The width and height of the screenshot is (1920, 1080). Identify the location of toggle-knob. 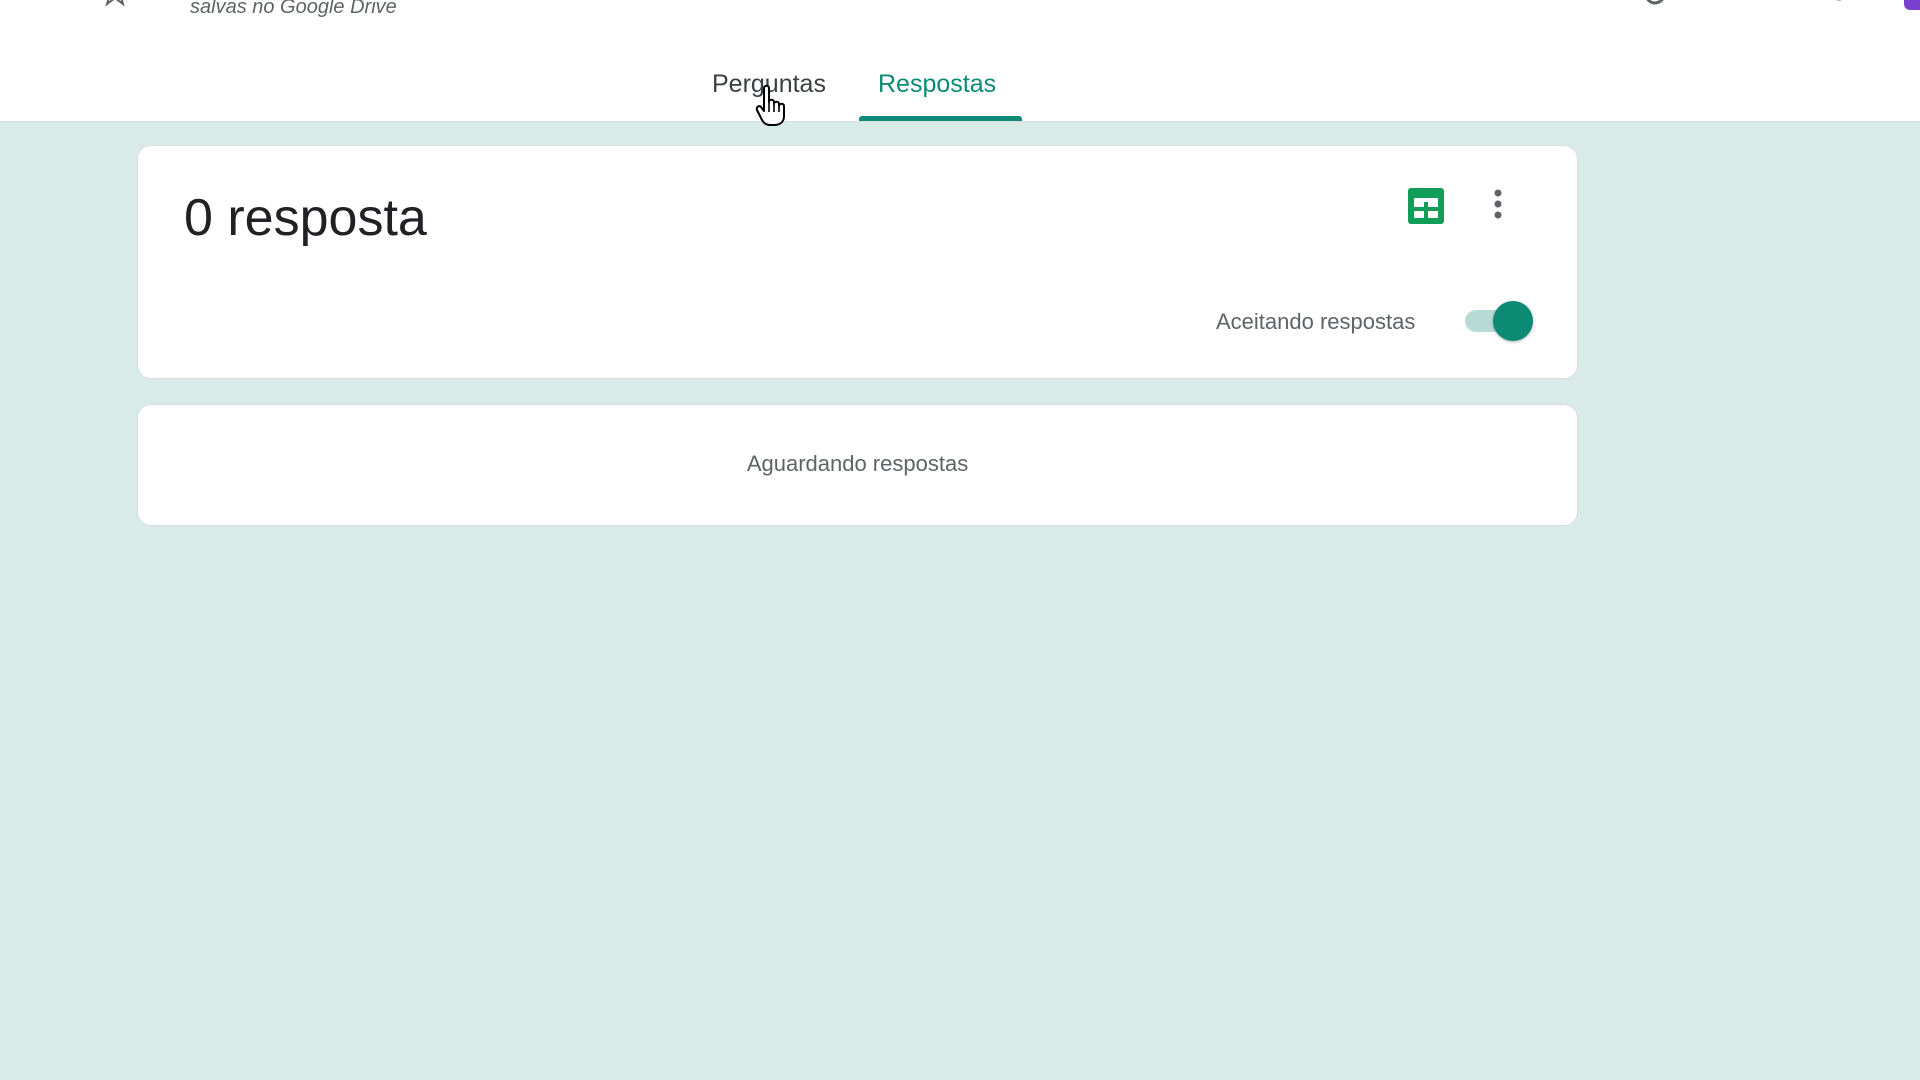
(1513, 321).